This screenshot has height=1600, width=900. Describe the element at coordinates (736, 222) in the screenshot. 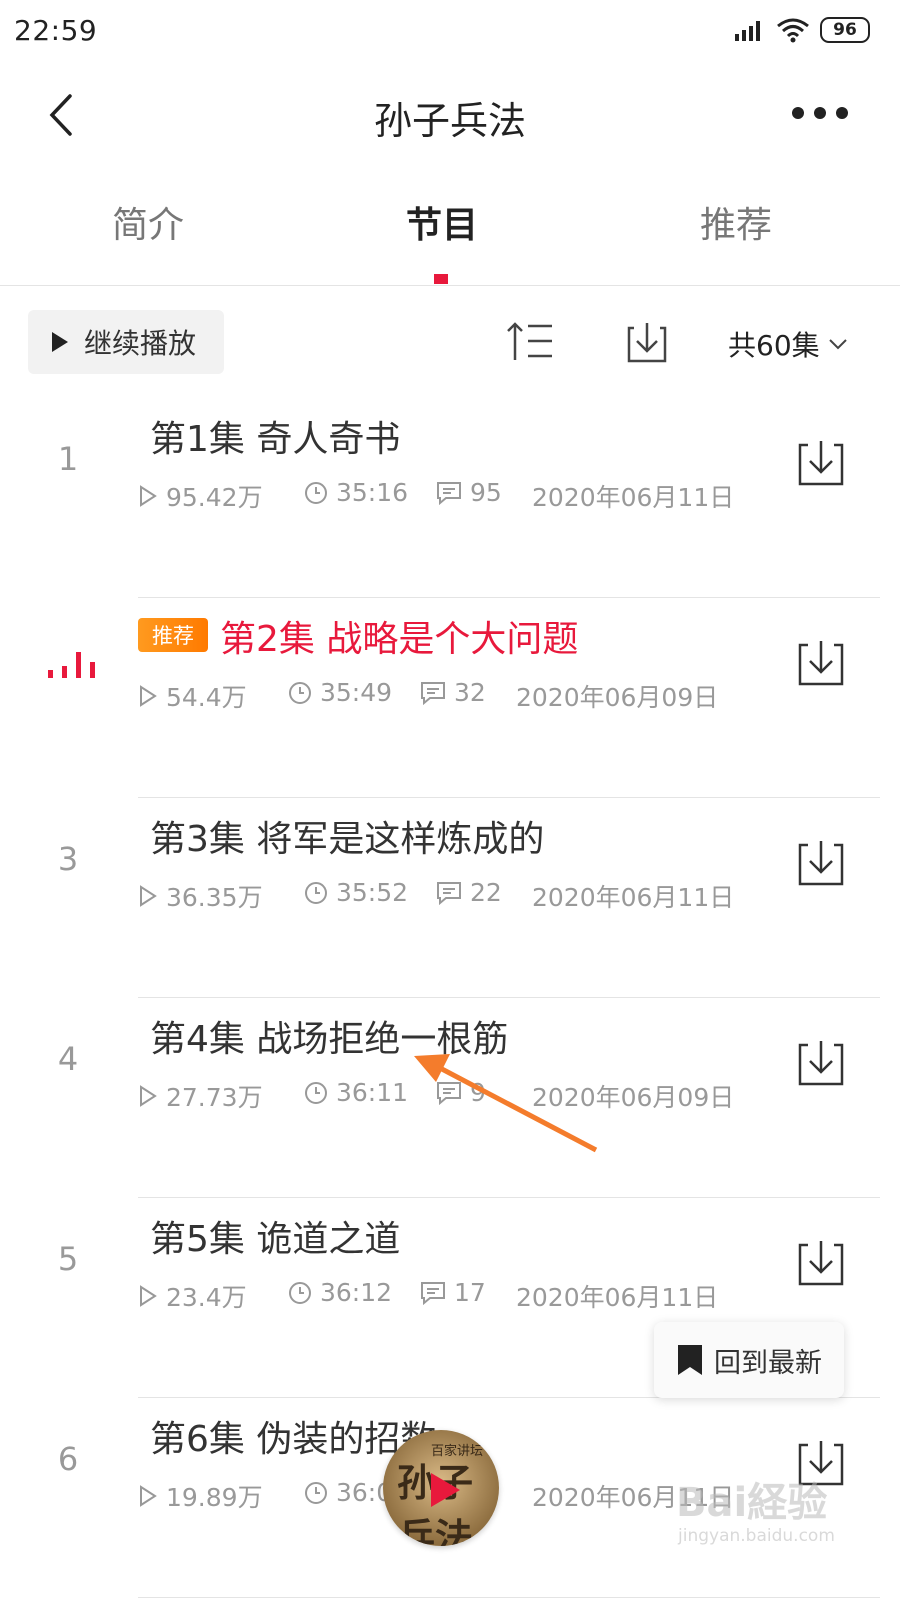

I see `tab-recommend: 推荐` at that location.